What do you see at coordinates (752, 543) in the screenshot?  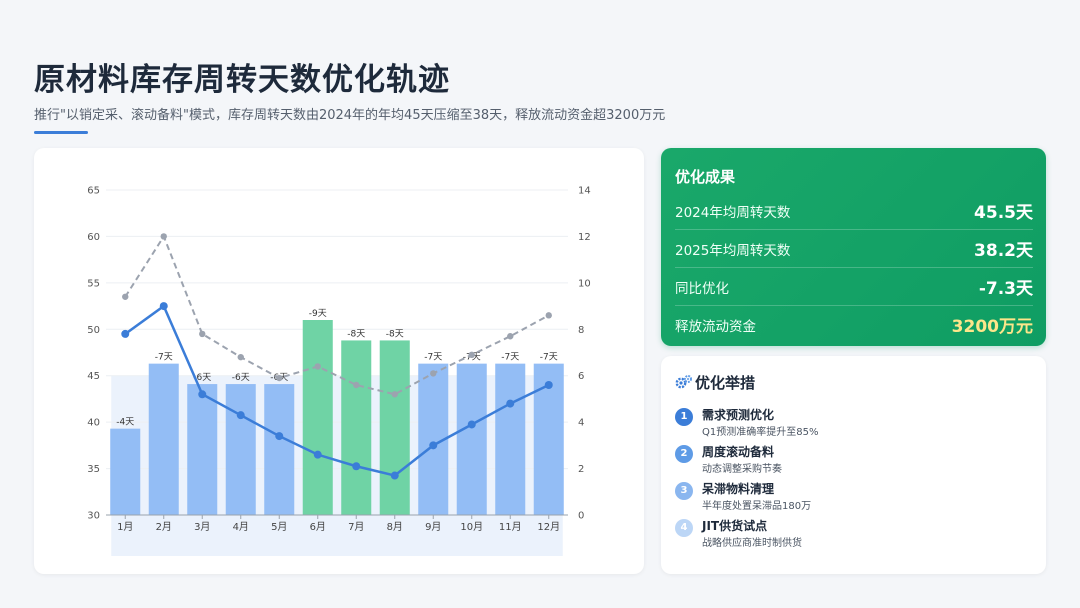 I see `action-desc: 战略供应商准时制供货` at bounding box center [752, 543].